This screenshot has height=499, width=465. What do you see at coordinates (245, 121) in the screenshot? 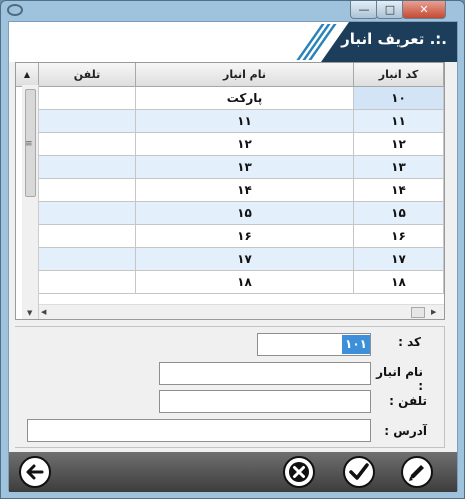
I see `cell-name: ۱۱` at bounding box center [245, 121].